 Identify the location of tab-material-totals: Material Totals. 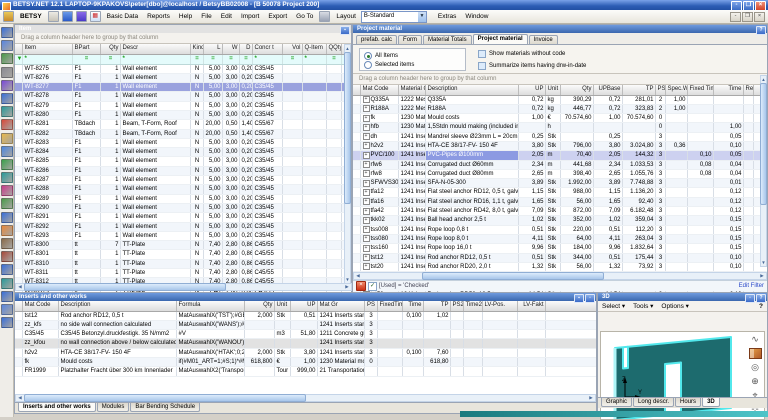
(447, 39).